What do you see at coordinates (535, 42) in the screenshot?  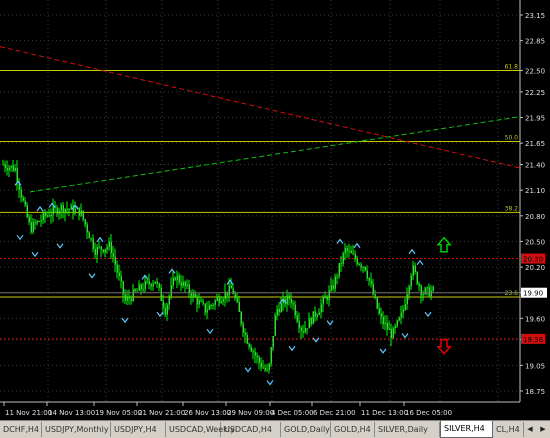 I see `price-tick-label: 22.85` at bounding box center [535, 42].